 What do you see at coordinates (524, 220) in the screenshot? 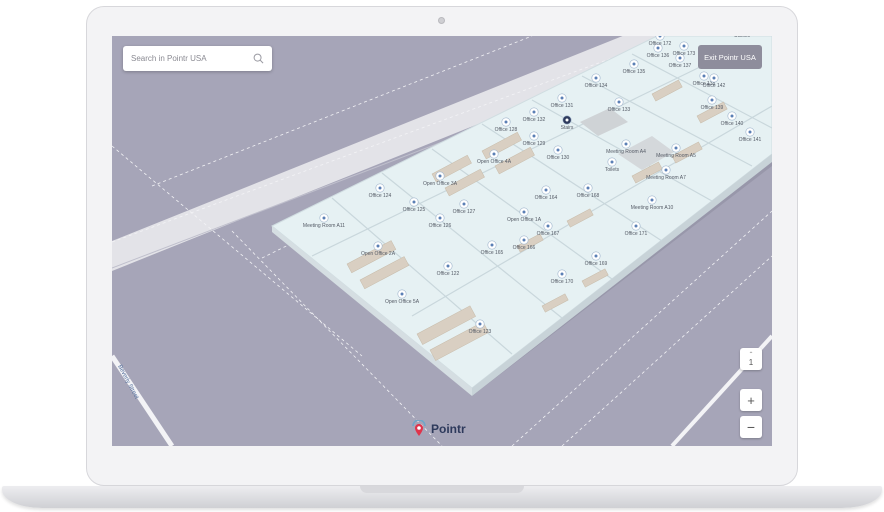
I see `room-label: Open Office 1A` at bounding box center [524, 220].